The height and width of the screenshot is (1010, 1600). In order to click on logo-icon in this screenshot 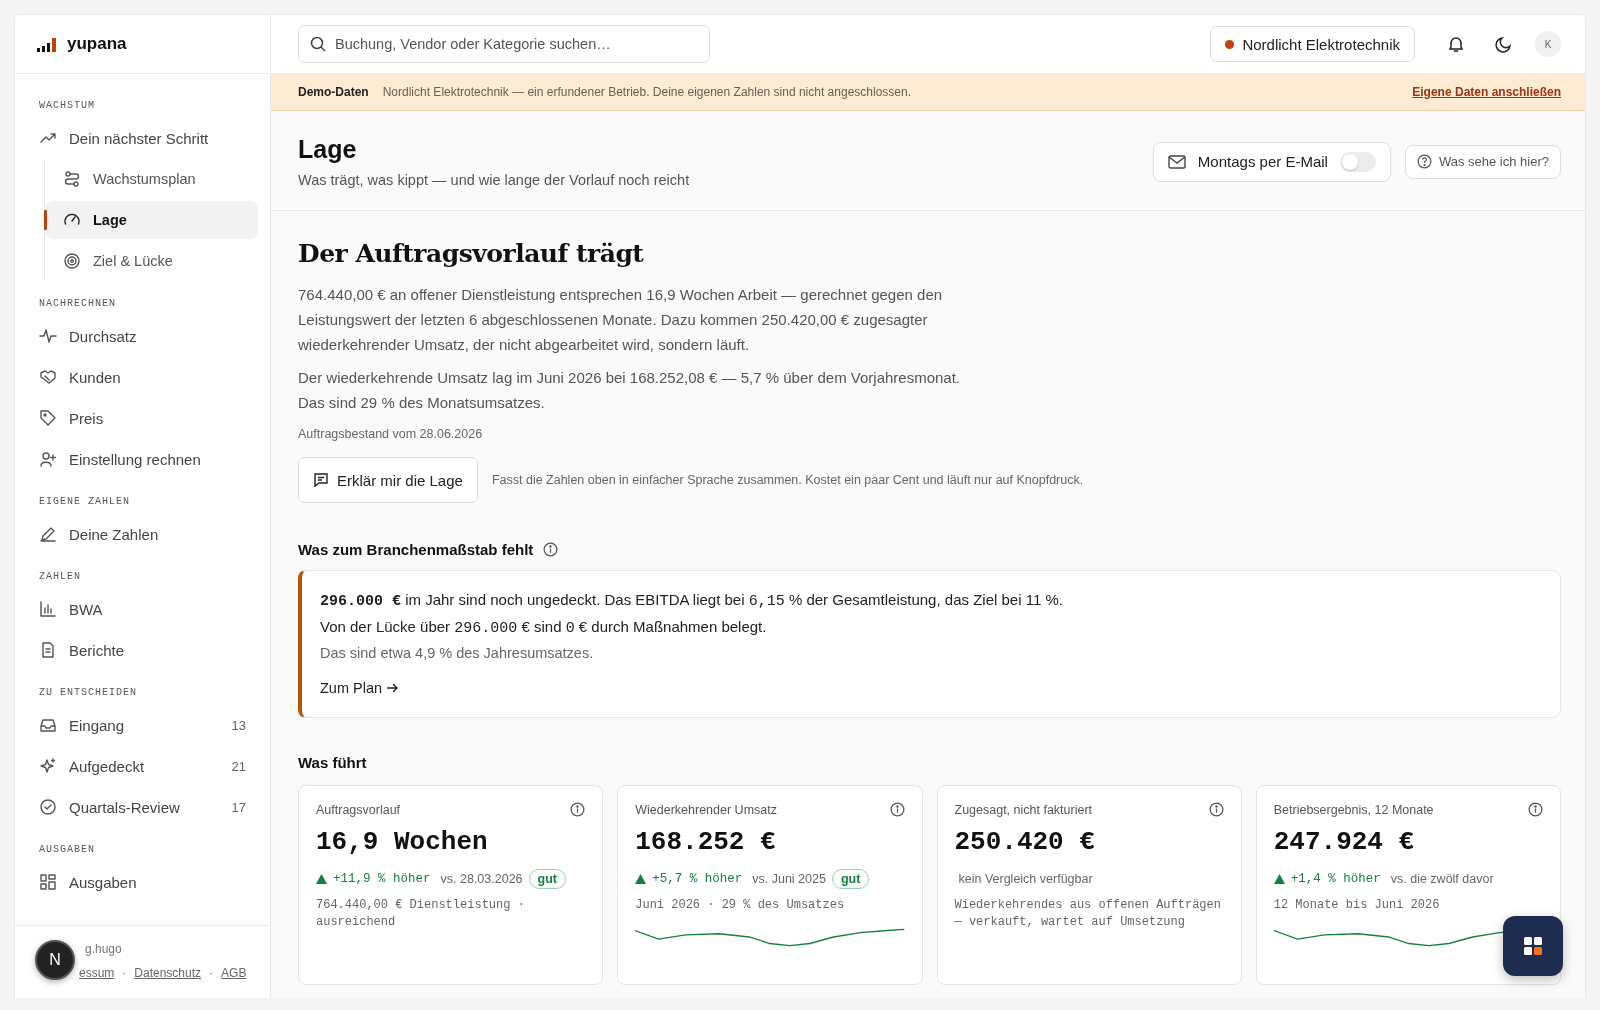, I will do `click(48, 44)`.